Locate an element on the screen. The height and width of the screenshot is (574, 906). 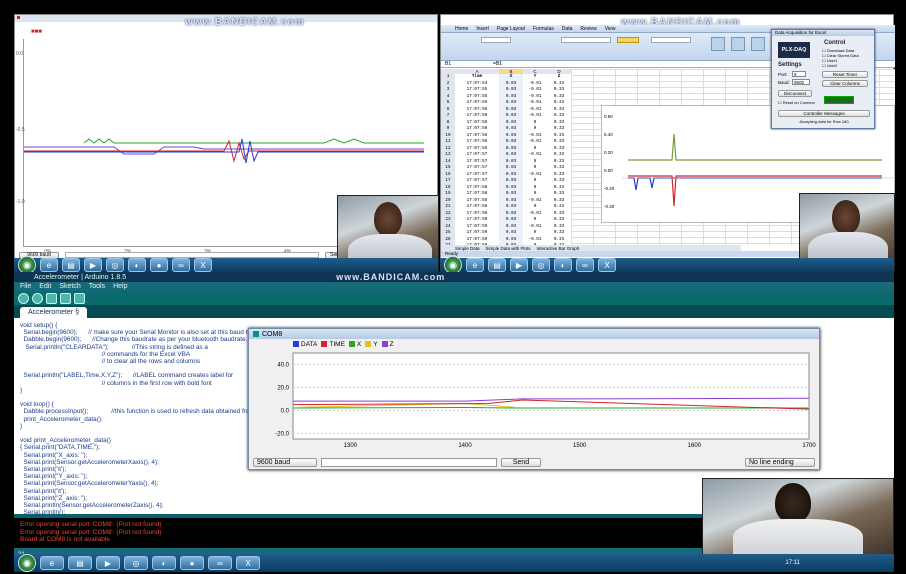
y-tick-label: 0.0 is located at coordinates (285, 411).